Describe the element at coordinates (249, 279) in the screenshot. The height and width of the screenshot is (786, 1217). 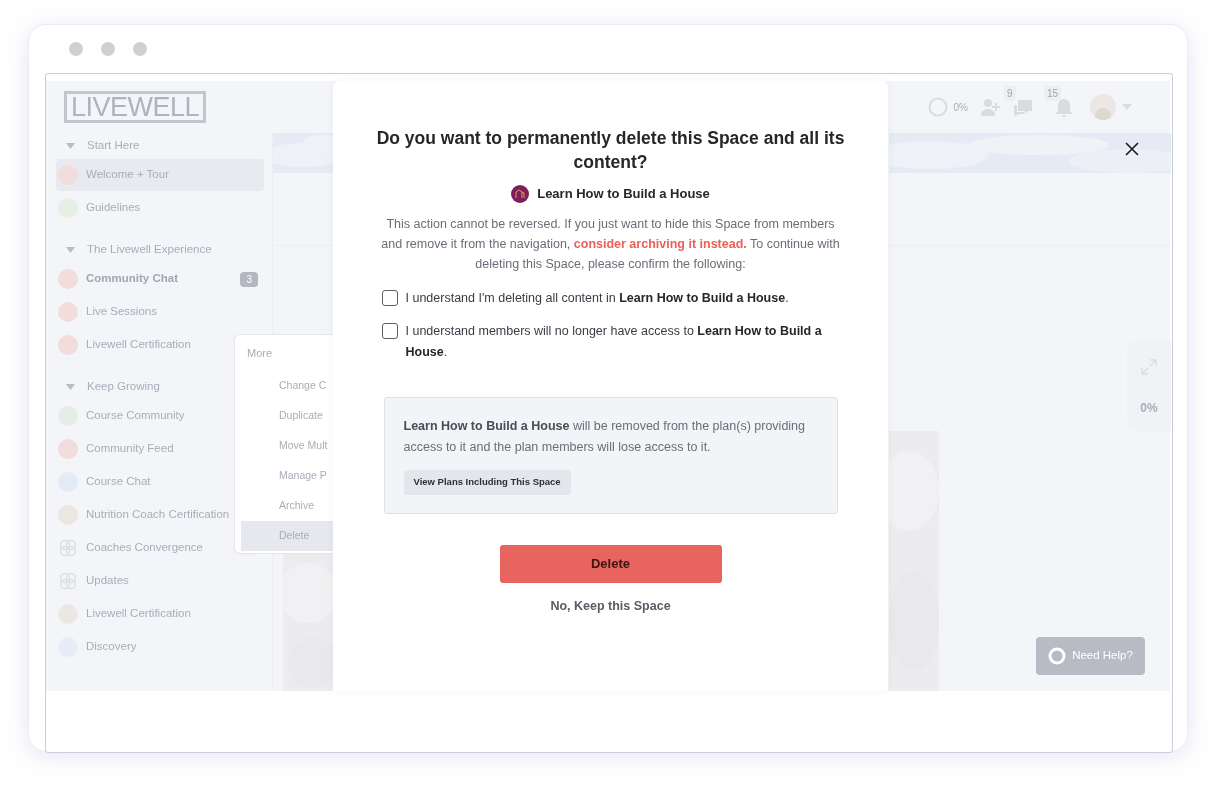
I see `count-badge: 3` at that location.